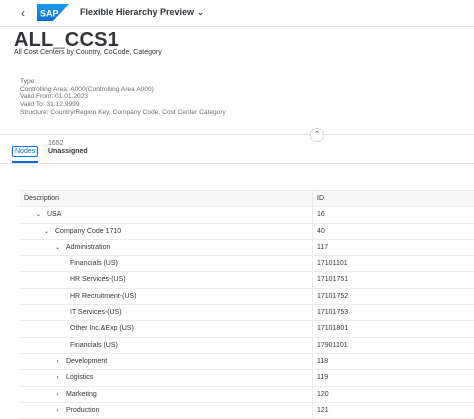  I want to click on node-description: Marketing, so click(81, 394).